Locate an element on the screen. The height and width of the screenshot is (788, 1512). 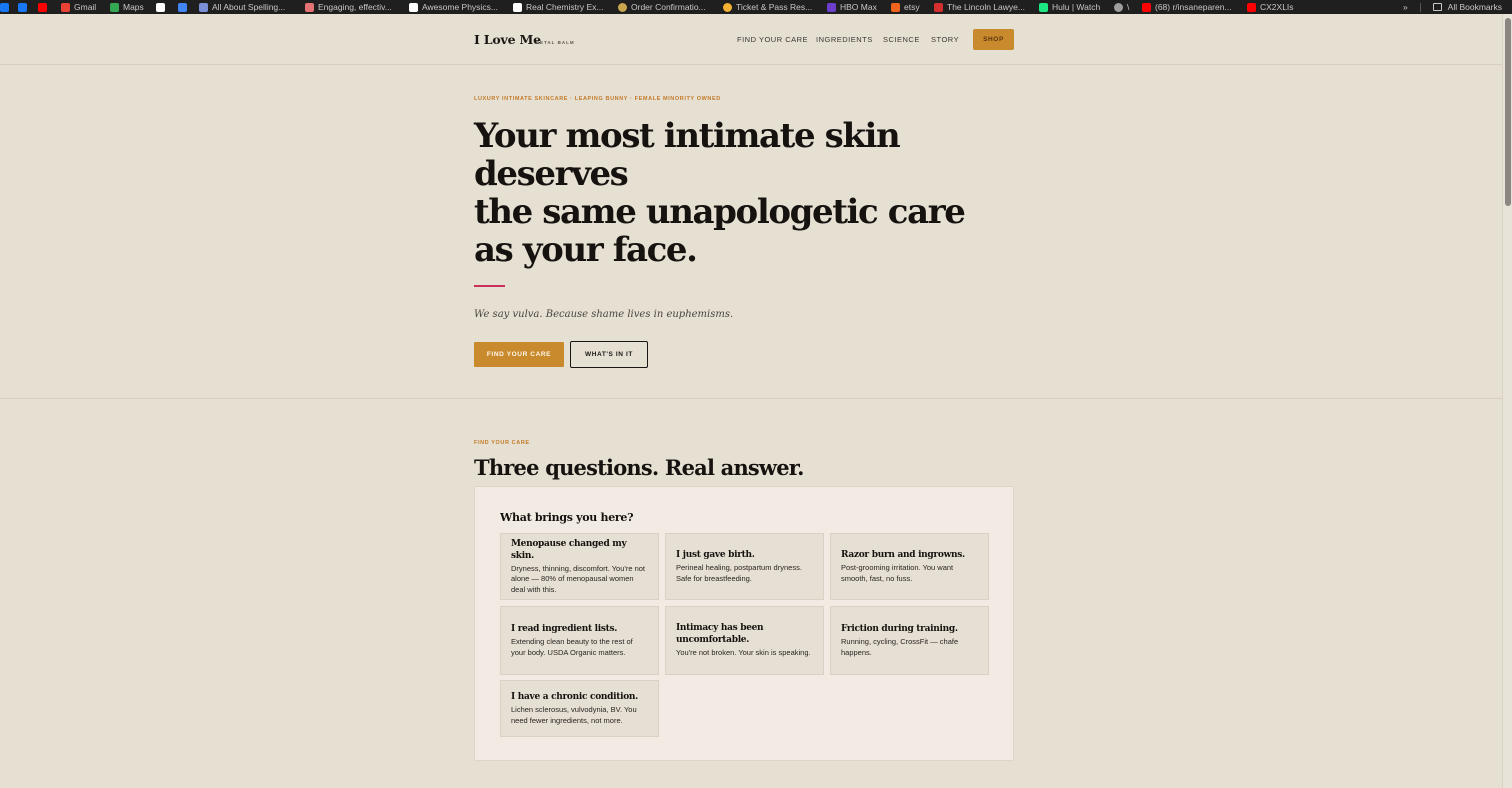
bookmark-label: \ is located at coordinates (1128, 7).